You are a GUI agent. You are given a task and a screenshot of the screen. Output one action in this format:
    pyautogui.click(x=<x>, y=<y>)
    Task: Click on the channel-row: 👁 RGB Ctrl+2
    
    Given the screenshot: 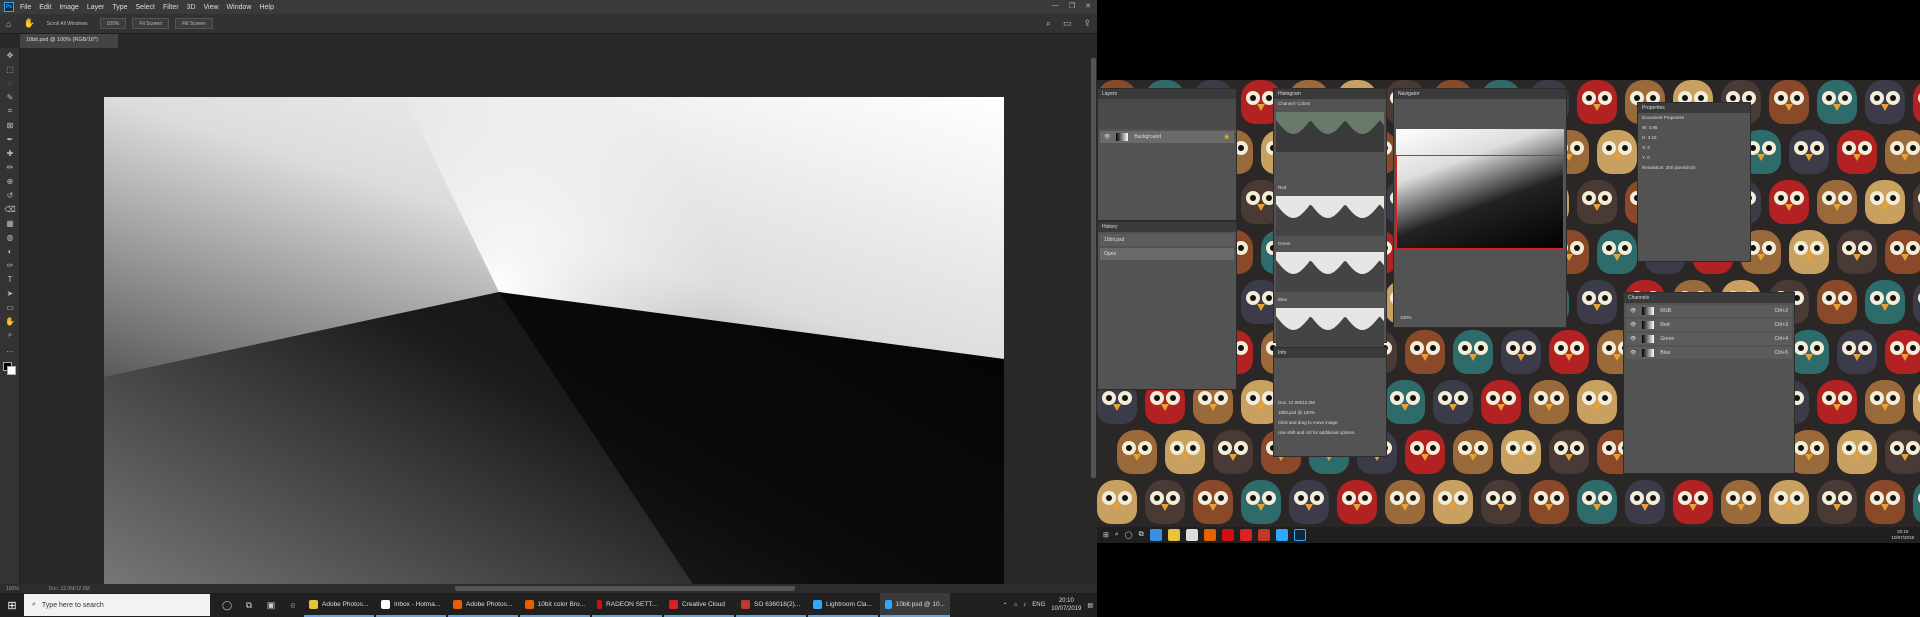 What is the action you would take?
    pyautogui.click(x=1709, y=311)
    